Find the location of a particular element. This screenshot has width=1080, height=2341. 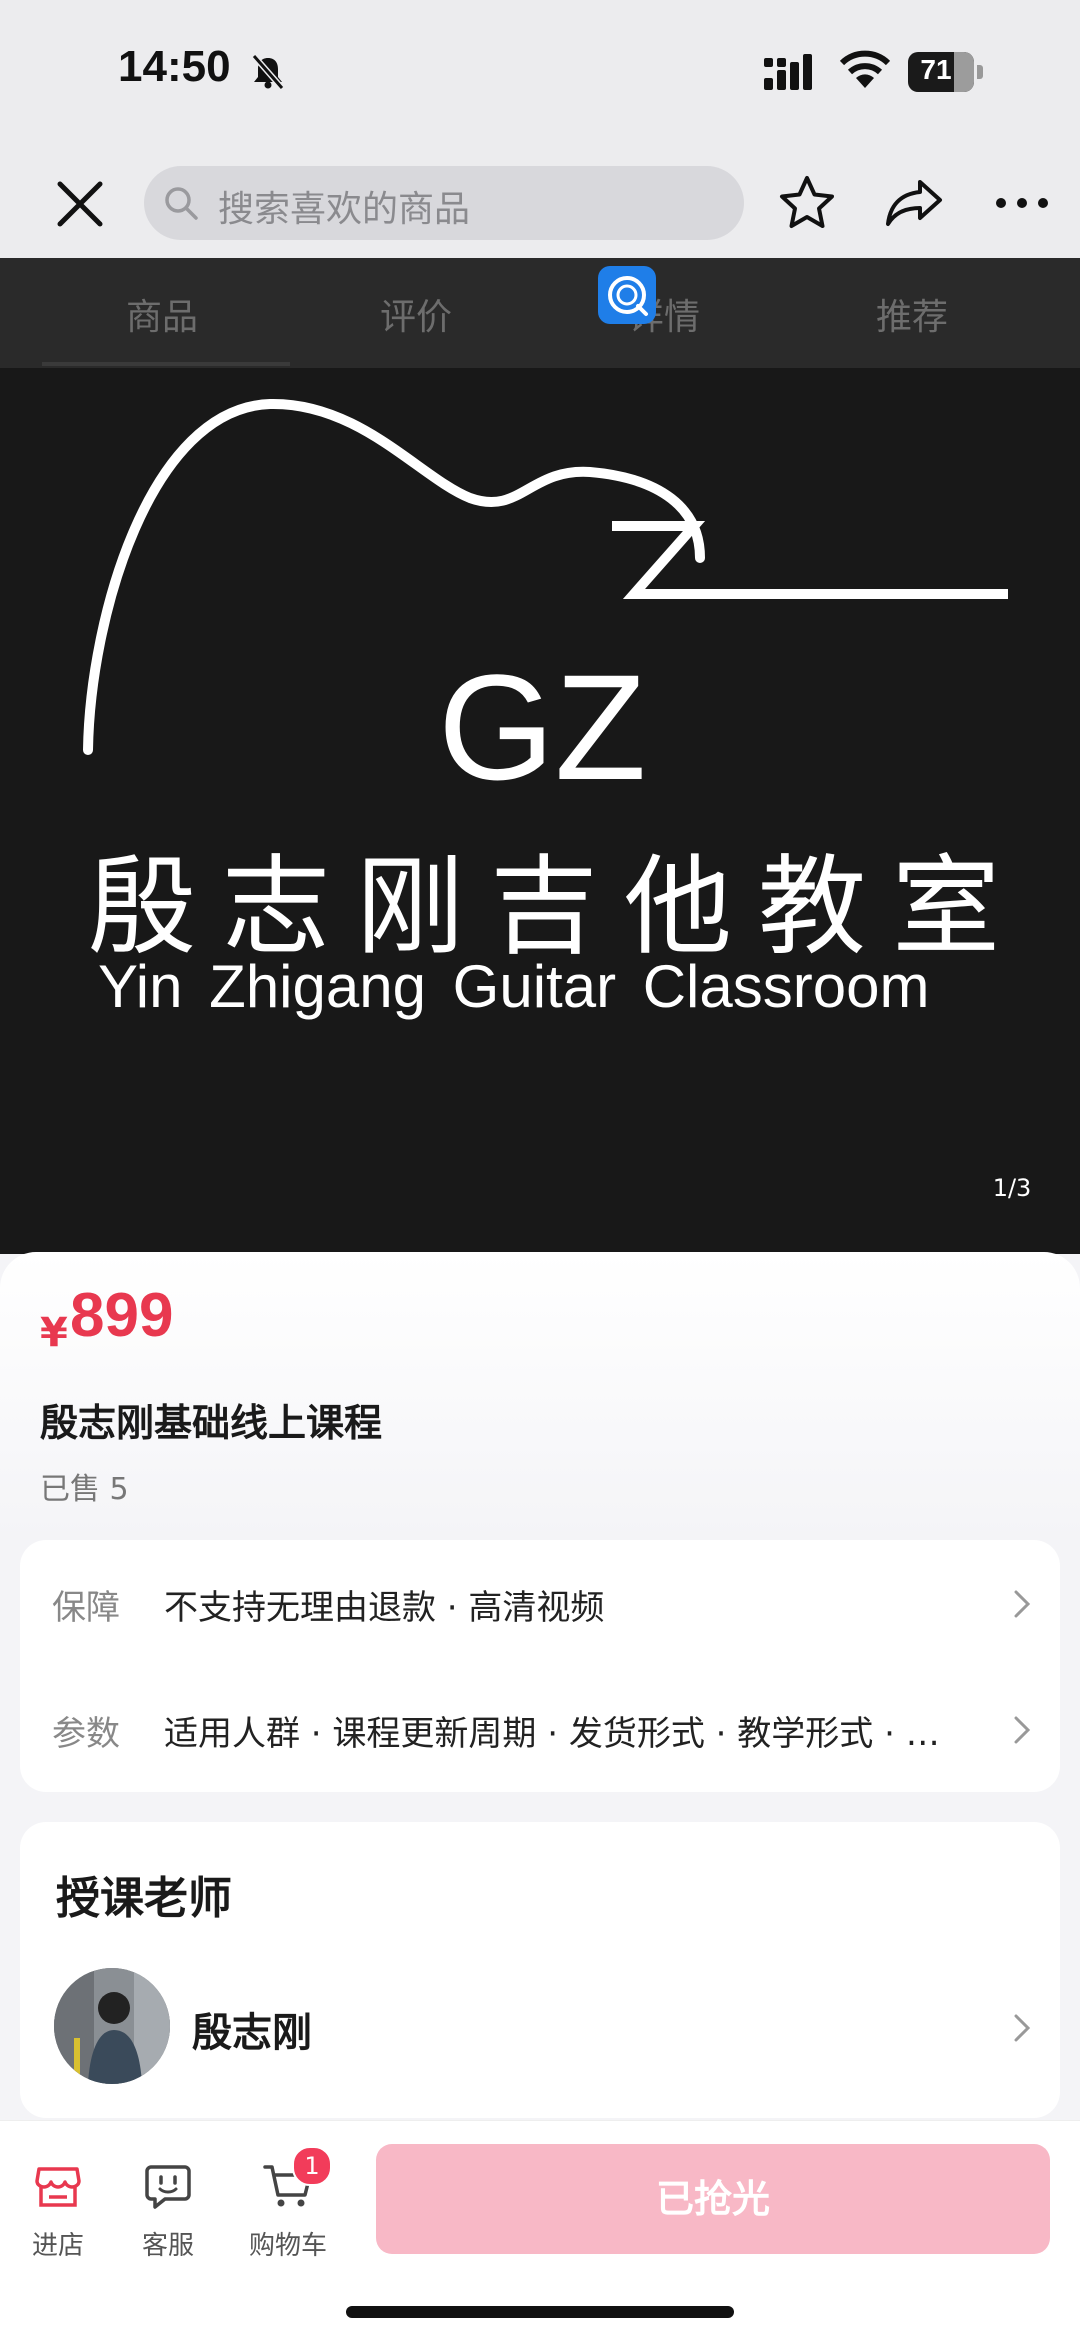

image-counter: 1/3 is located at coordinates (1012, 1188).